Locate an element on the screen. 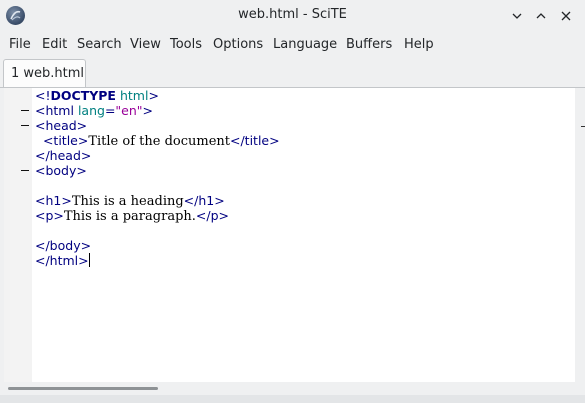 The image size is (585, 403). close-icon is located at coordinates (566, 16).